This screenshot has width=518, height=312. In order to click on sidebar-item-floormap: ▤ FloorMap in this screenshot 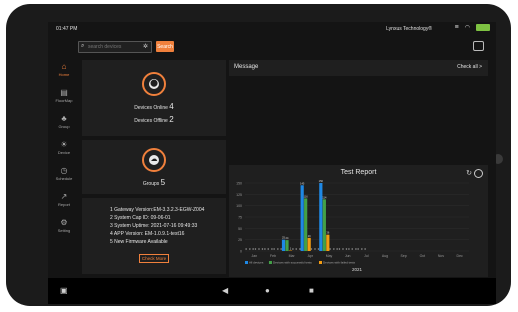, I will do `click(64, 100)`.